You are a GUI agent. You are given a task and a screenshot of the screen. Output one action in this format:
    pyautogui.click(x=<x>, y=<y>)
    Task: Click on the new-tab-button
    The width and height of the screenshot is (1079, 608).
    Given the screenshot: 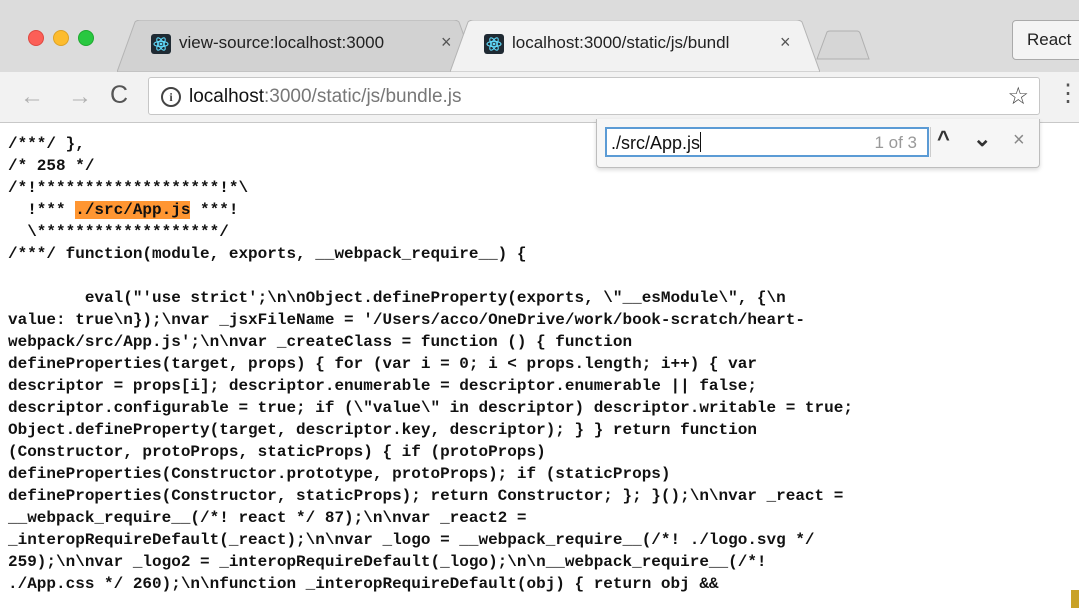 What is the action you would take?
    pyautogui.click(x=843, y=45)
    